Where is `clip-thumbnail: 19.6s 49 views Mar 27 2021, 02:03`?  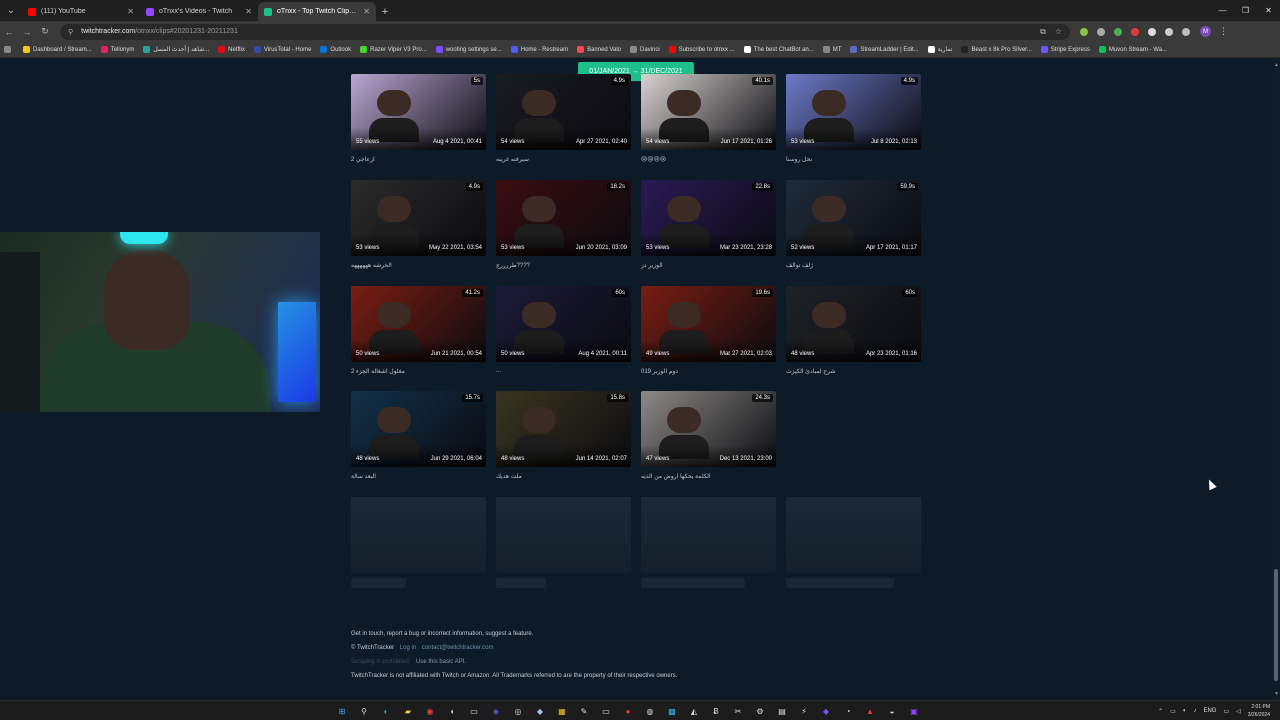 clip-thumbnail: 19.6s 49 views Mar 27 2021, 02:03 is located at coordinates (708, 324).